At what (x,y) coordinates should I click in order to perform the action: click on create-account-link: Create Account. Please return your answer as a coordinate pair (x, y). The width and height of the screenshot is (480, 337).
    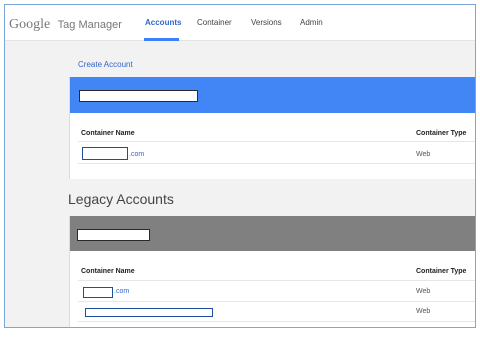
    Looking at the image, I should click on (105, 64).